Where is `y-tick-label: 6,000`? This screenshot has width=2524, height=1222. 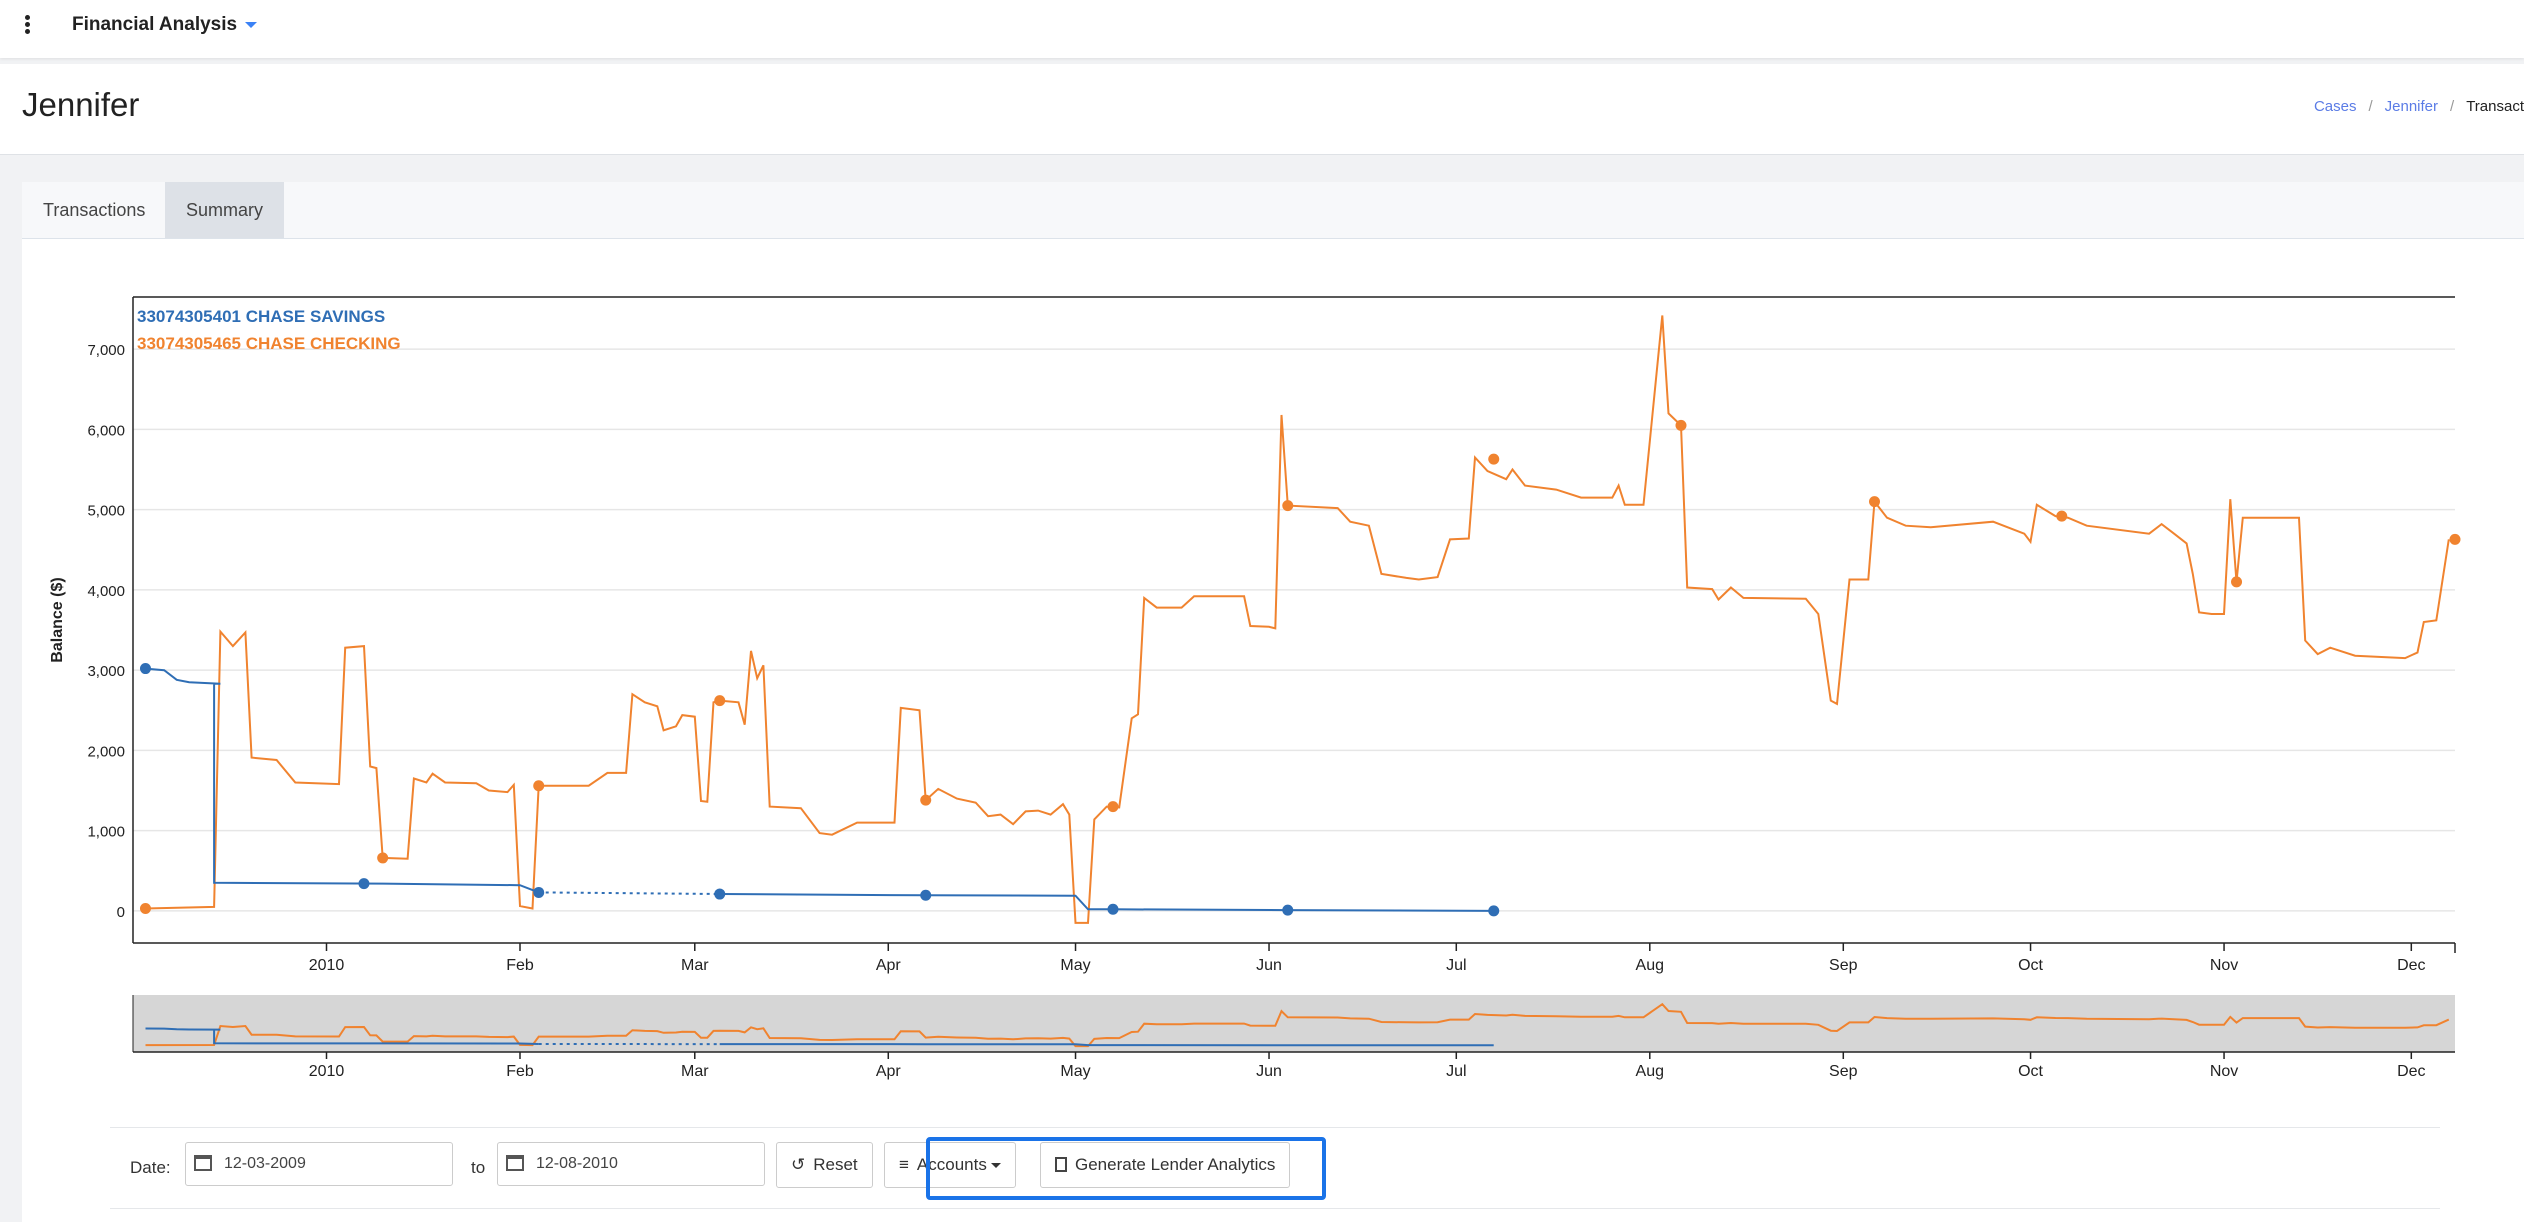 y-tick-label: 6,000 is located at coordinates (106, 430).